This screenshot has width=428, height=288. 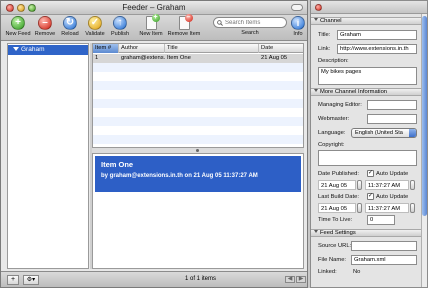 What do you see at coordinates (117, 164) in the screenshot?
I see `preview-title: Item One` at bounding box center [117, 164].